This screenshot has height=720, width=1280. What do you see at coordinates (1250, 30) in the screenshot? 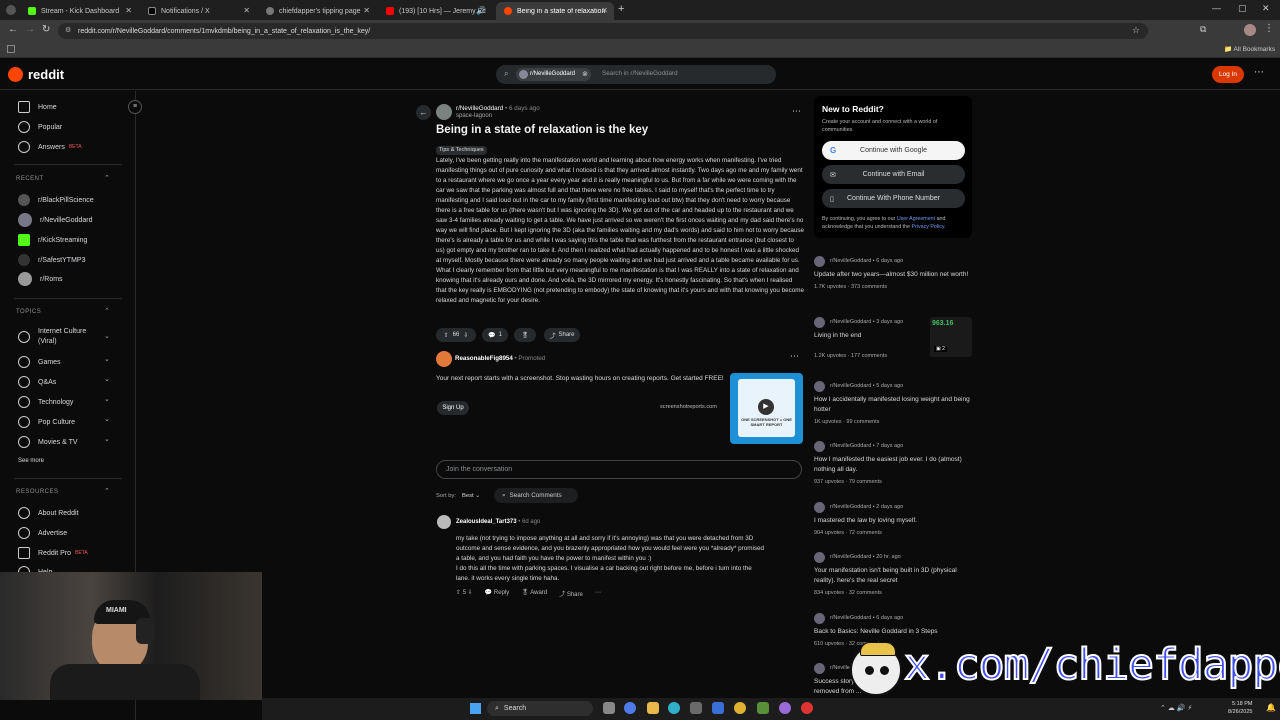
I see `profile-avatar` at bounding box center [1250, 30].